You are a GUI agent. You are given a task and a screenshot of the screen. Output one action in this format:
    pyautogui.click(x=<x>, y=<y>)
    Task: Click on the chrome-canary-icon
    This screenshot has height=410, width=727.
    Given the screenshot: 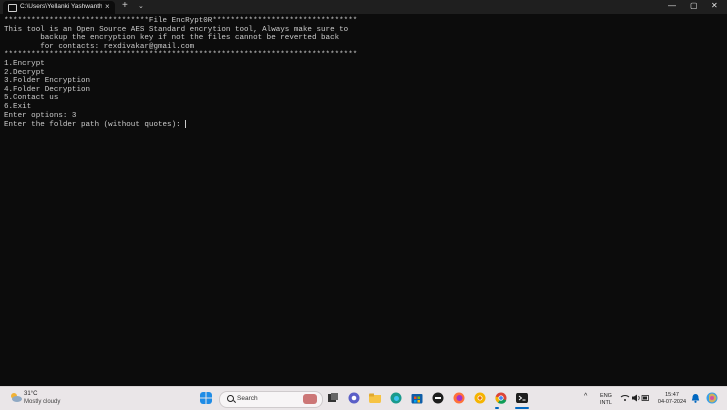 What is the action you would take?
    pyautogui.click(x=480, y=398)
    